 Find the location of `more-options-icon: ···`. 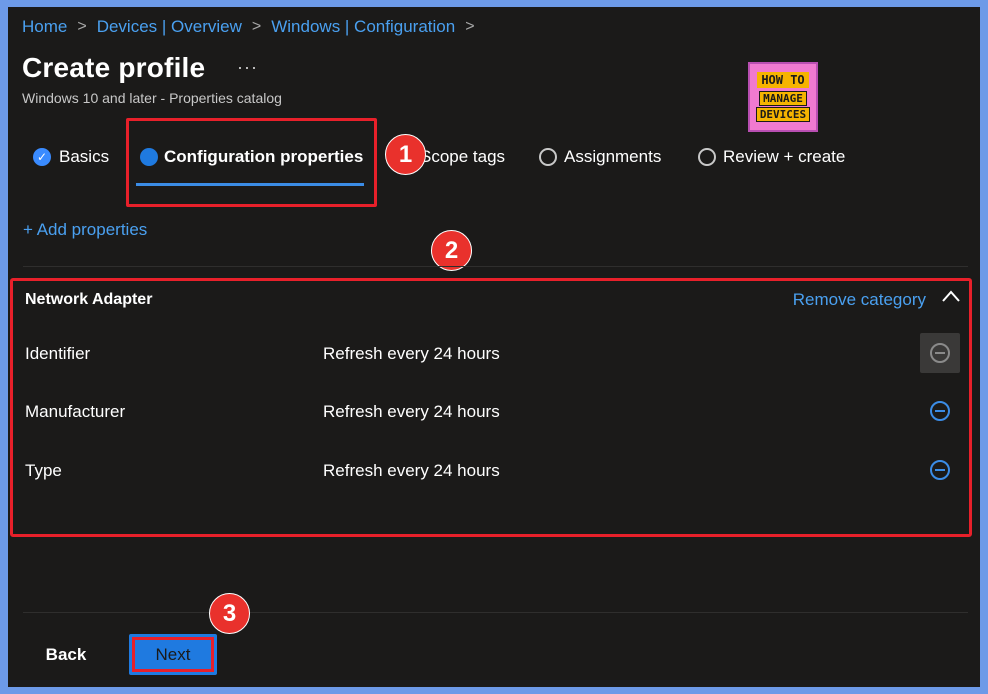

more-options-icon: ··· is located at coordinates (247, 67).